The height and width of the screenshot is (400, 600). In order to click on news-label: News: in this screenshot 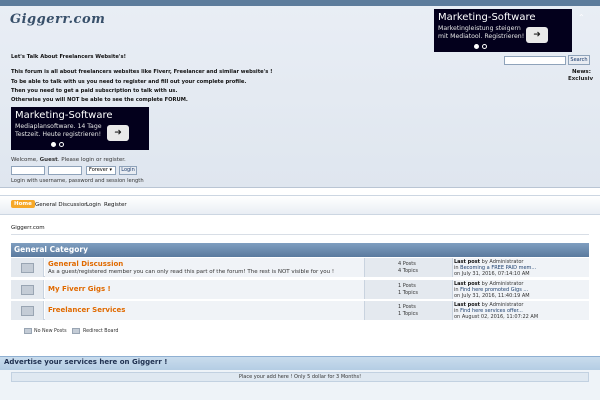, I will do `click(581, 72)`.